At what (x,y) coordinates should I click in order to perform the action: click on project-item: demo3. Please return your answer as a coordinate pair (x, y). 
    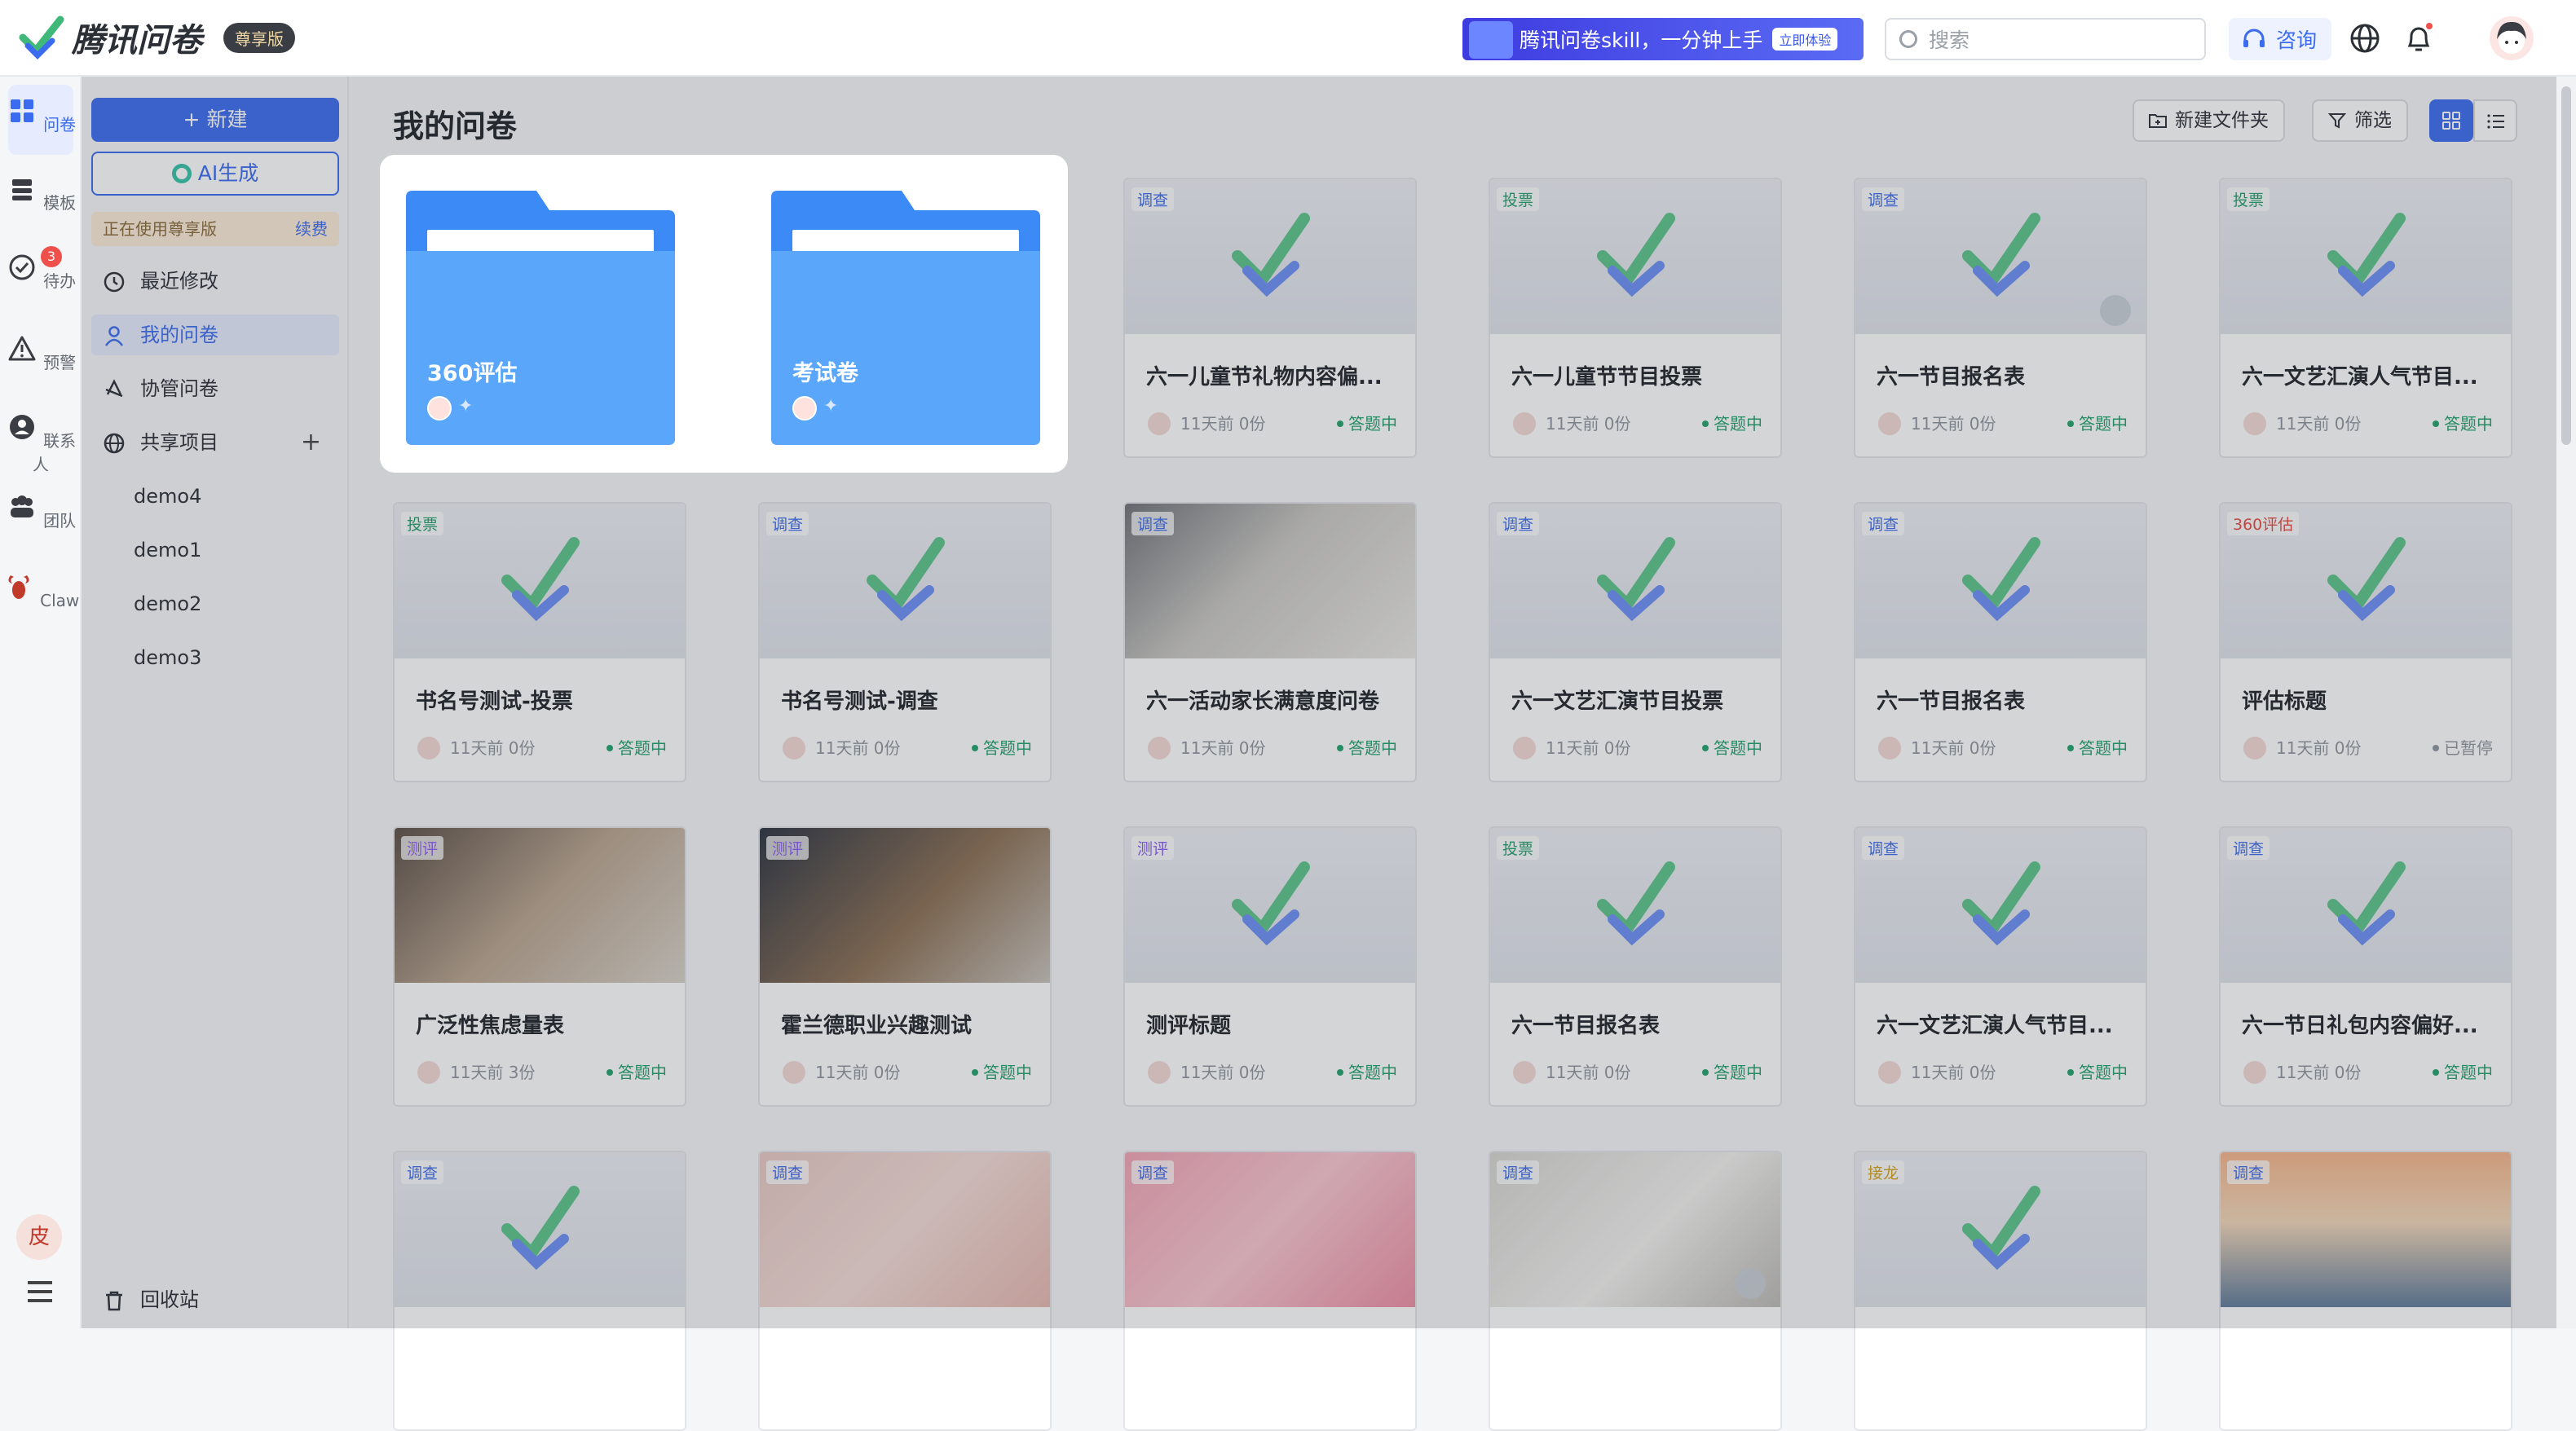
    Looking at the image, I should click on (167, 657).